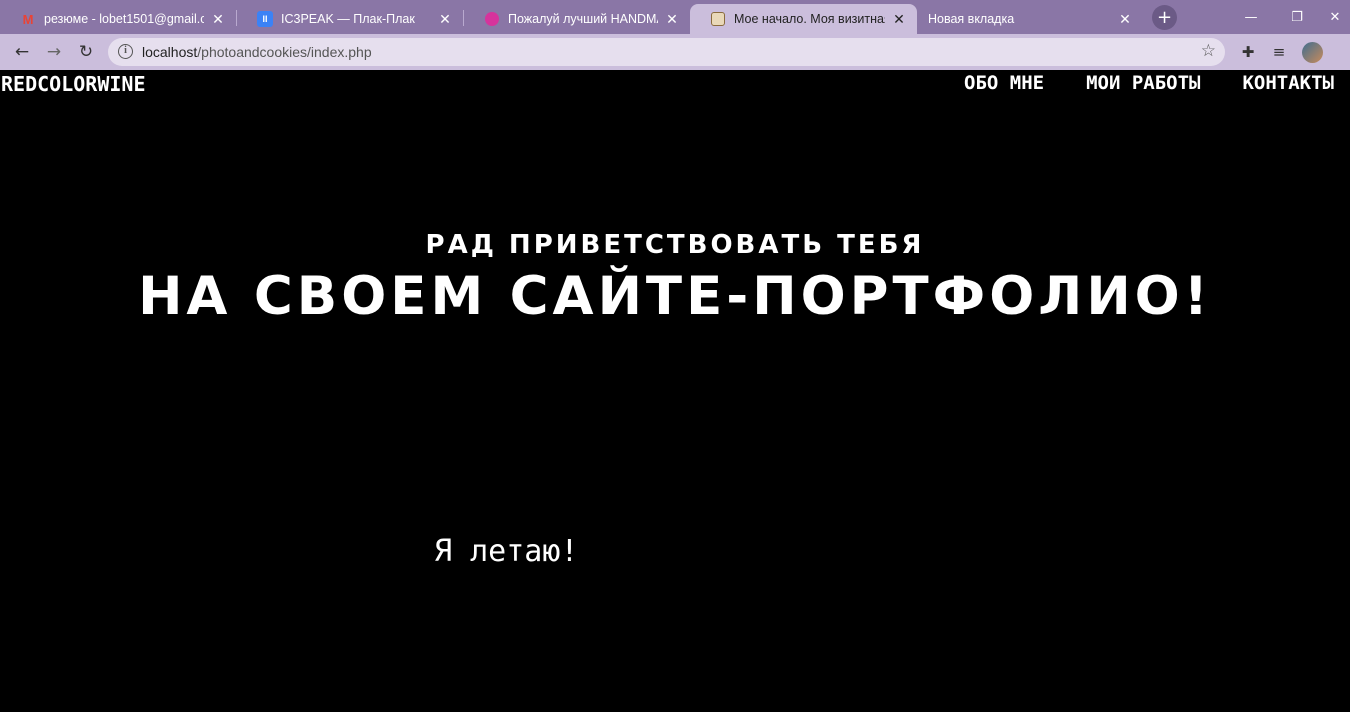  I want to click on site-info-icon: i, so click(125, 51).